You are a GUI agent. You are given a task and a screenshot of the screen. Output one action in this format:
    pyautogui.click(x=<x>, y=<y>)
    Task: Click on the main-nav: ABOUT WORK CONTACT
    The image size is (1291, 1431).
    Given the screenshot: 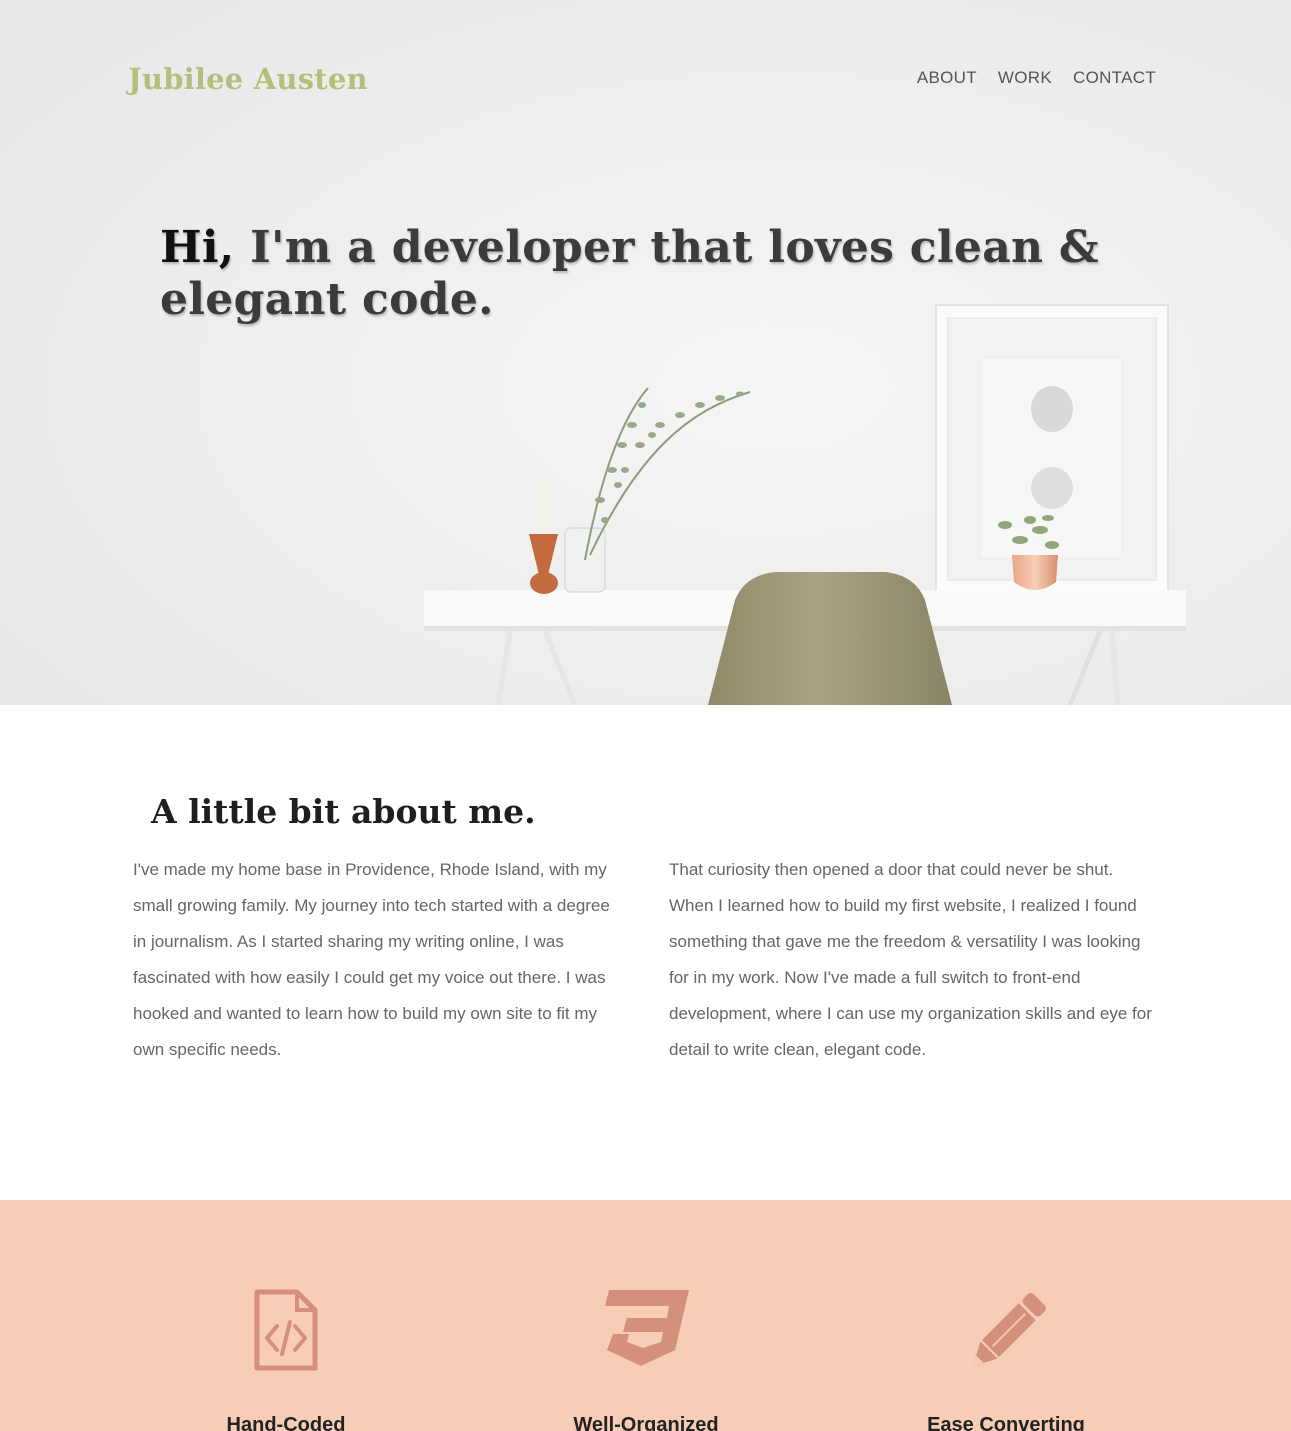 What is the action you would take?
    pyautogui.click(x=1036, y=78)
    